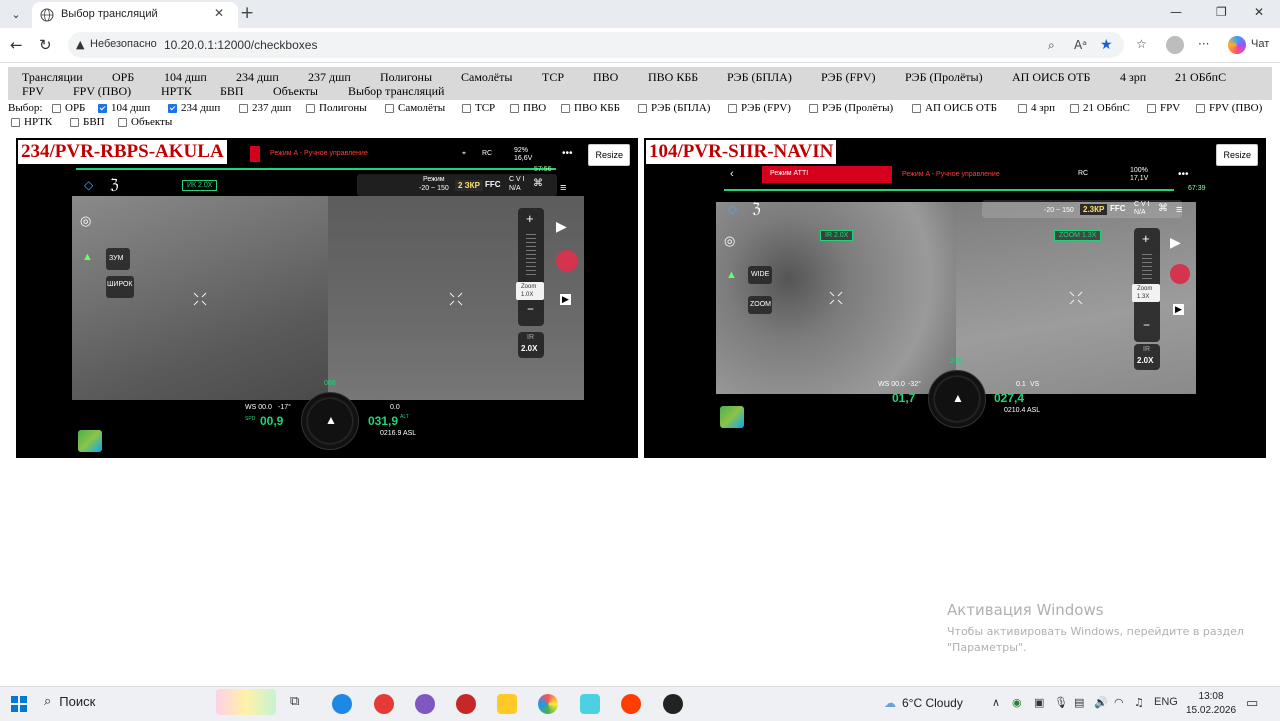  Describe the element at coordinates (1101, 702) in the screenshot. I see `volume-icon: 🔊` at that location.